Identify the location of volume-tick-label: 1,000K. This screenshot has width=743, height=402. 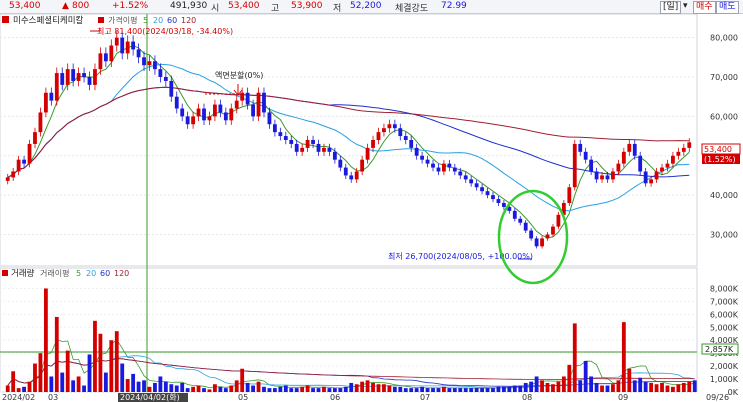
(724, 379).